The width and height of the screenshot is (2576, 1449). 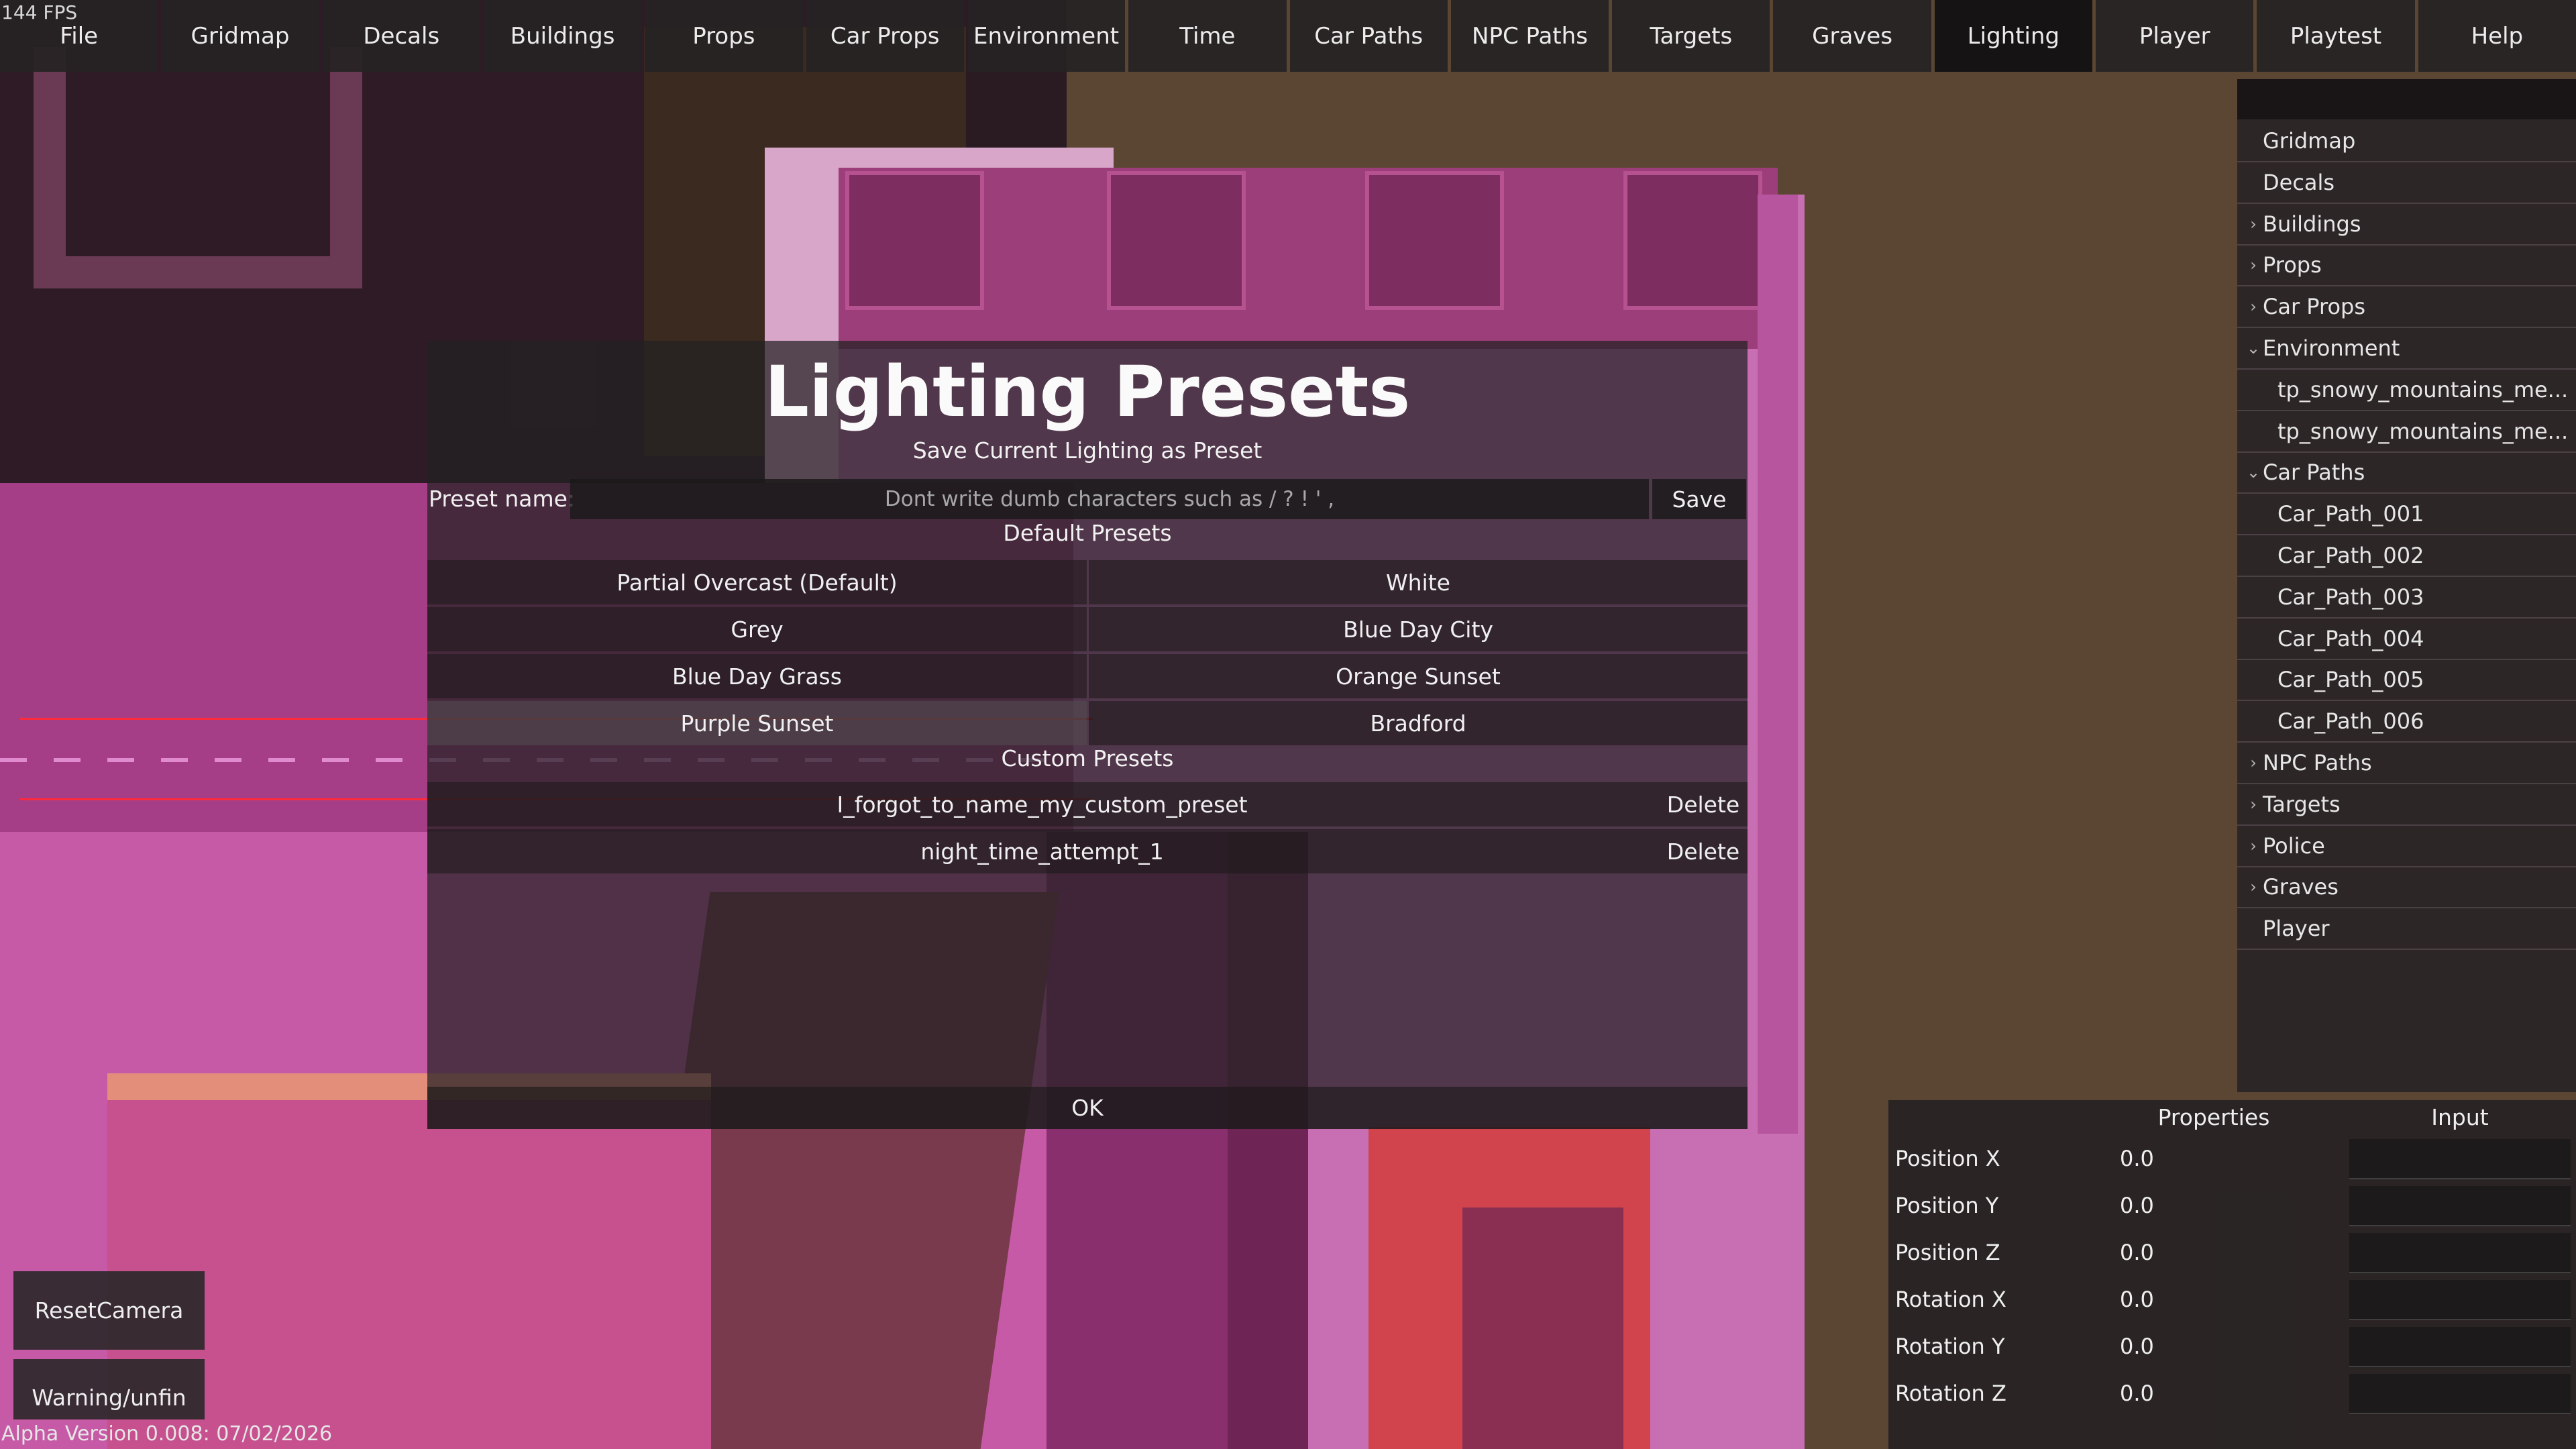 I want to click on outliner-item: ›Graves, so click(x=2406, y=887).